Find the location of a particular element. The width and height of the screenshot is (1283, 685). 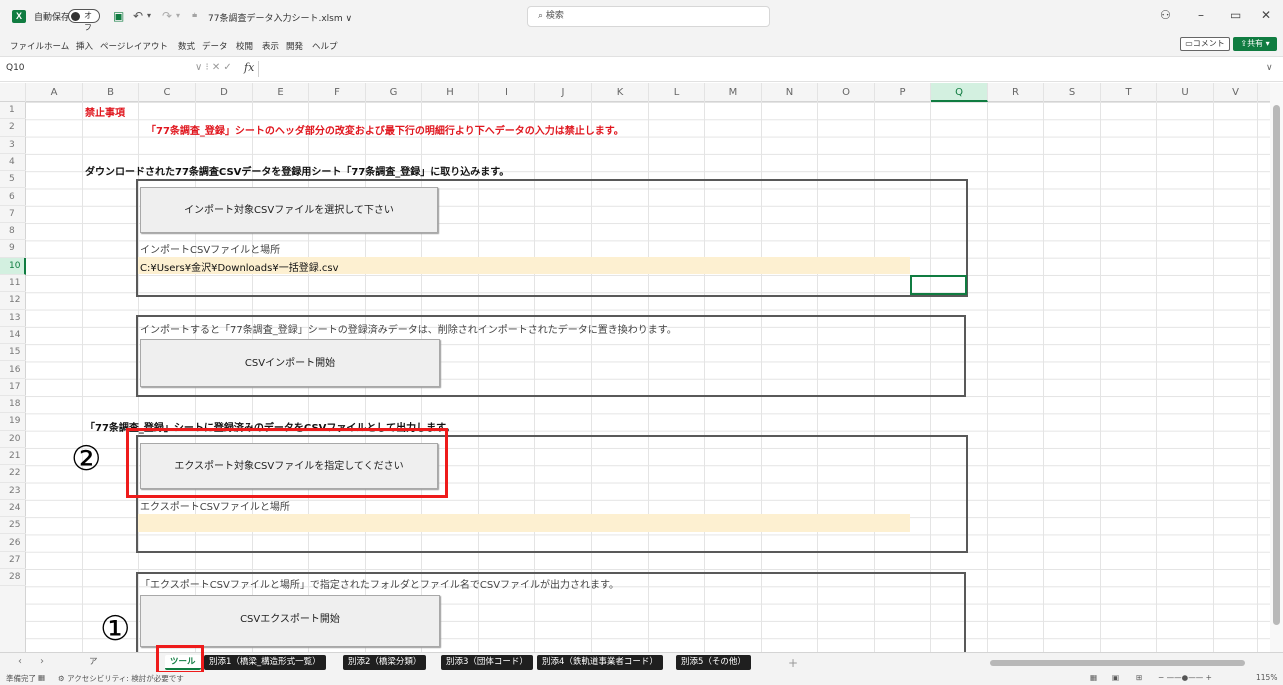

tab-scroll-left-icon: ‹ is located at coordinates (20, 661).